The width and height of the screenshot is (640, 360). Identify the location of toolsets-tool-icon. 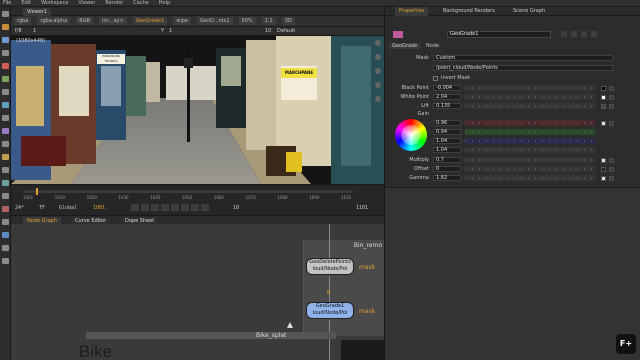
(5, 209).